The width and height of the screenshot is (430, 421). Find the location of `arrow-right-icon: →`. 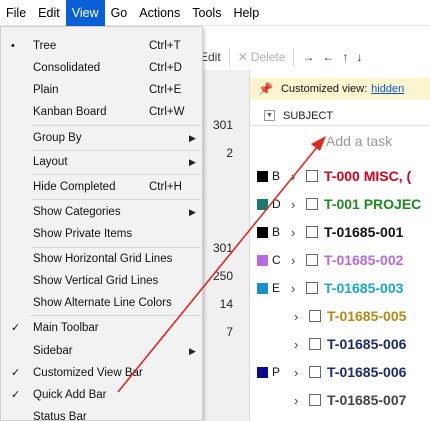

arrow-right-icon: → is located at coordinates (308, 57).